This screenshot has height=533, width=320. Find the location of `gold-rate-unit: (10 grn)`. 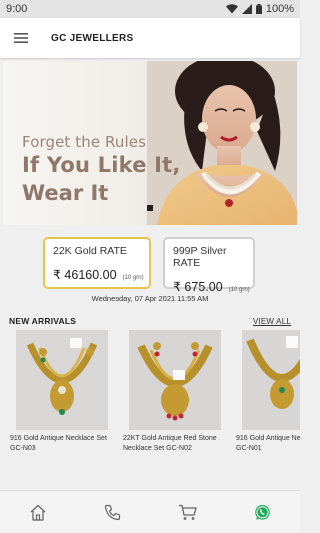

gold-rate-unit: (10 grn) is located at coordinates (133, 278).